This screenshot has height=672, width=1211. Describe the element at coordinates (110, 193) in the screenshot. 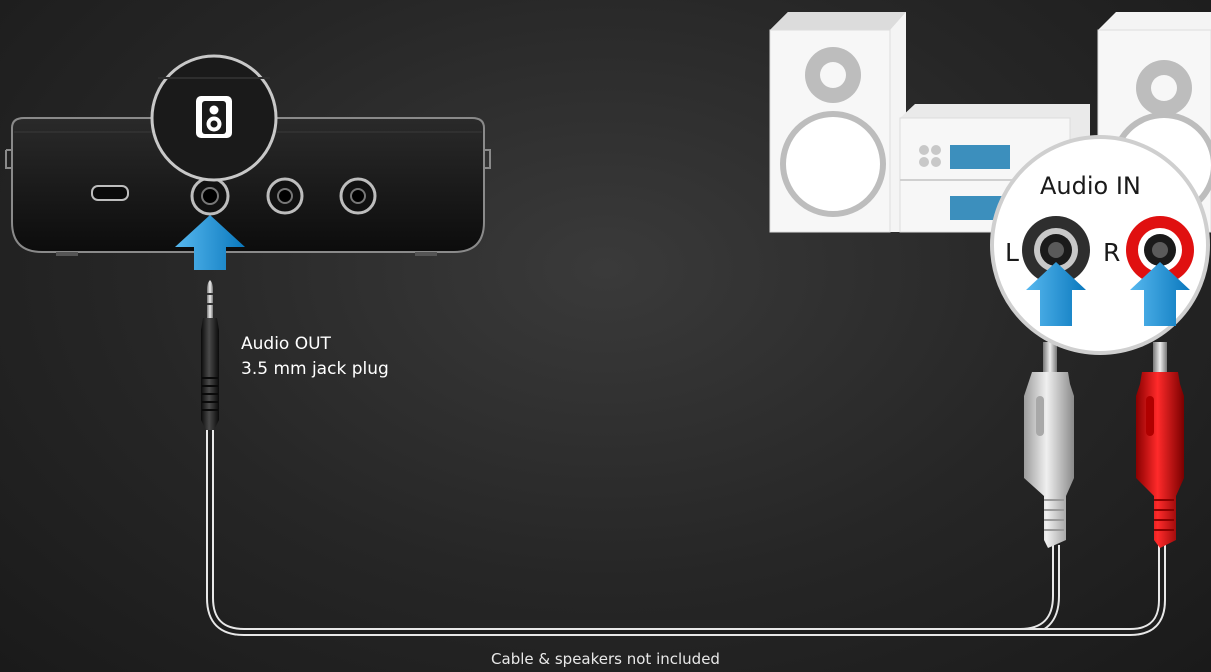

I see `usb-port` at that location.